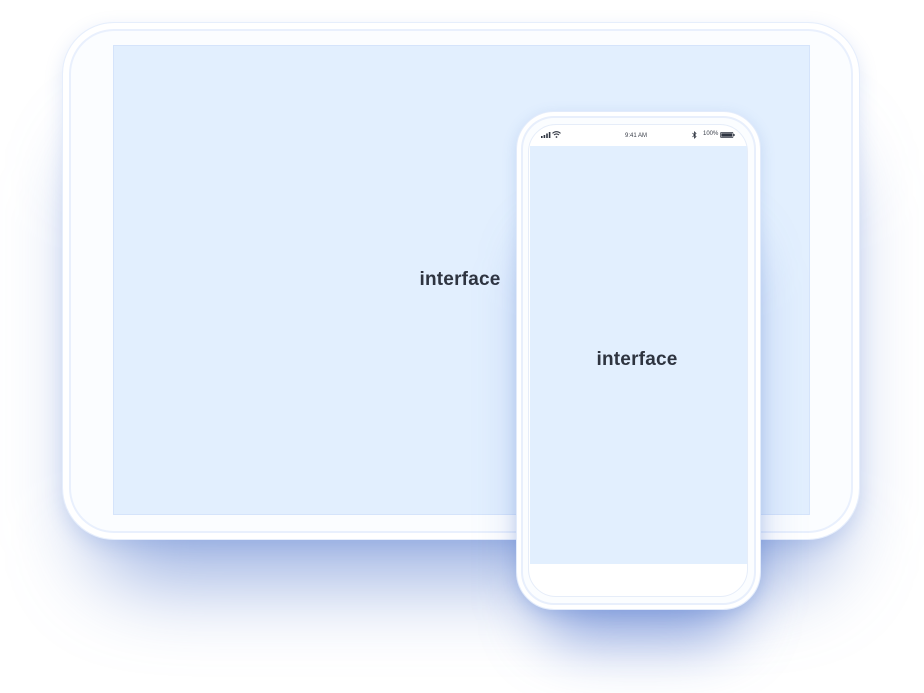 Image resolution: width=924 pixels, height=693 pixels. What do you see at coordinates (546, 135) in the screenshot?
I see `cellular-signal-icon` at bounding box center [546, 135].